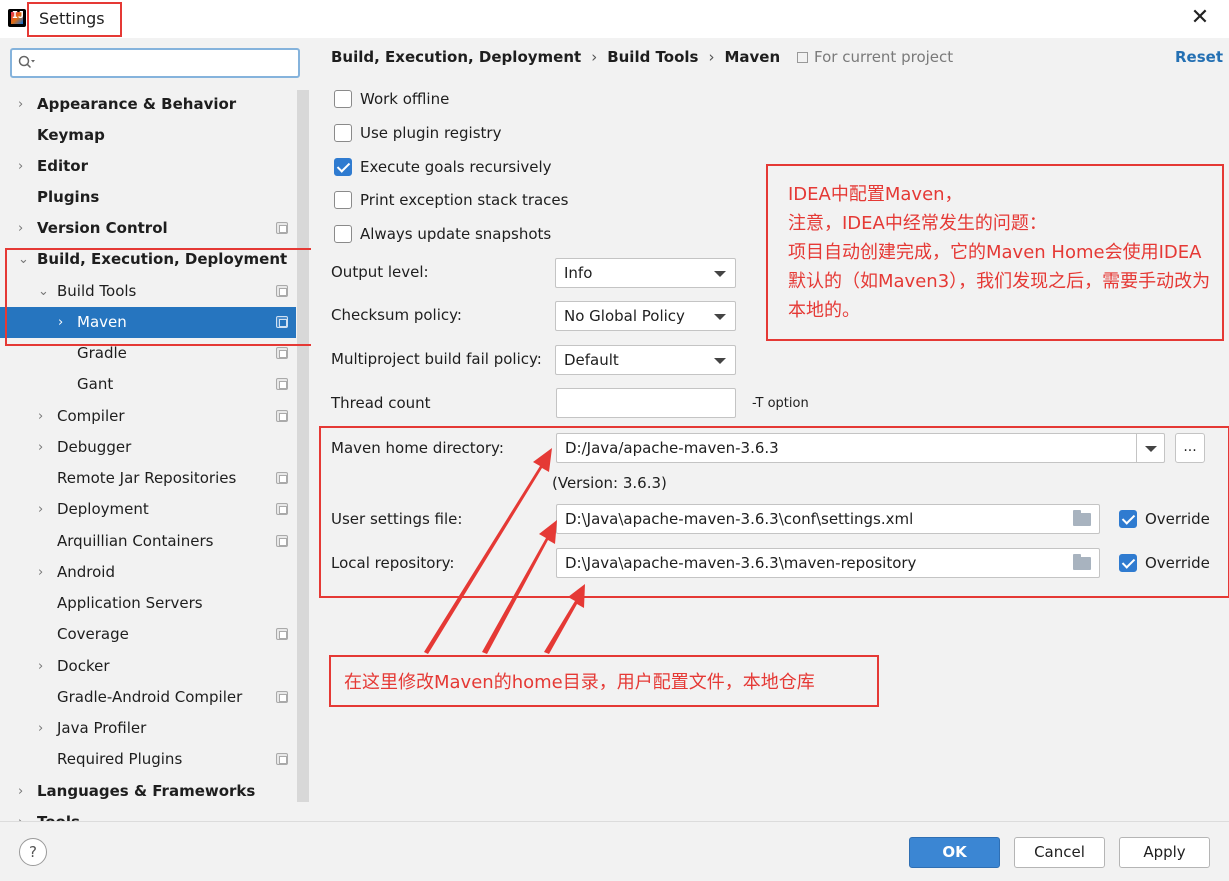 Image resolution: width=1229 pixels, height=881 pixels. What do you see at coordinates (624, 316) in the screenshot?
I see `checksum-policy-value: No Global Policy` at bounding box center [624, 316].